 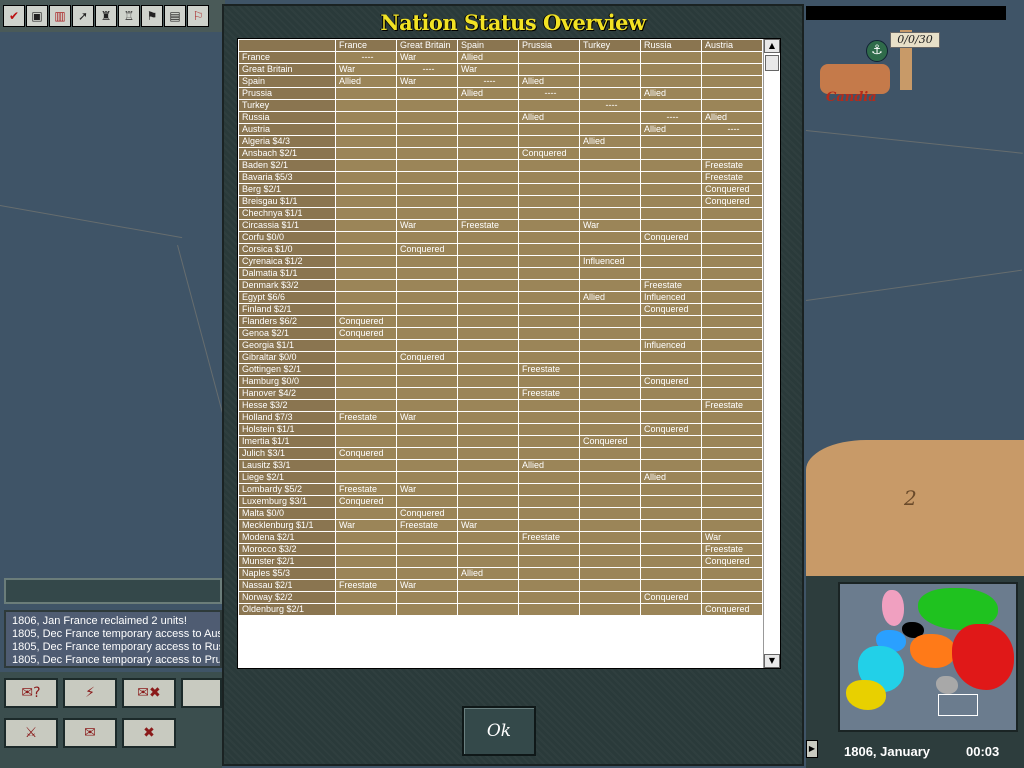 I want to click on scroll-icon: ▤, so click(x=175, y=16).